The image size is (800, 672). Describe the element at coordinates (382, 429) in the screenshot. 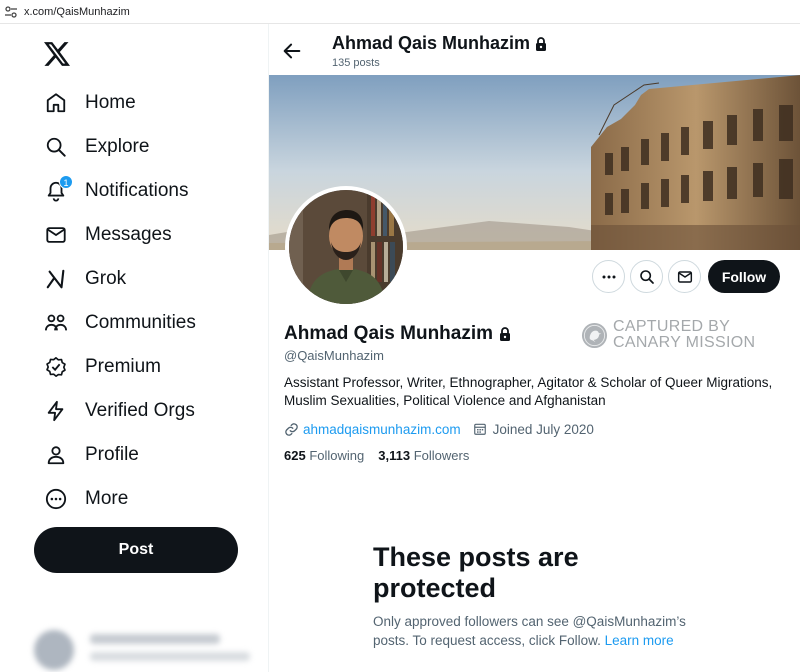

I see `website-link: ahmadqaismunhazim.com` at that location.